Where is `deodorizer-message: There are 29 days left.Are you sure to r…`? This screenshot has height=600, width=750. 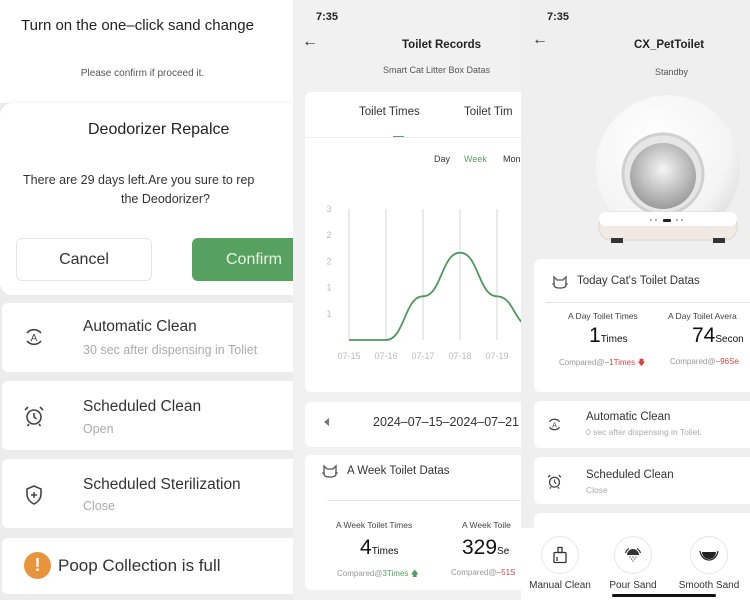
deodorizer-message: There are 29 days left.Are you sure to r… is located at coordinates (139, 180).